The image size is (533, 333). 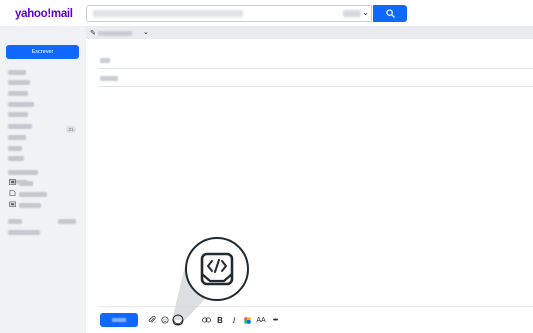 What do you see at coordinates (188, 294) in the screenshot?
I see `callout-pointer` at bounding box center [188, 294].